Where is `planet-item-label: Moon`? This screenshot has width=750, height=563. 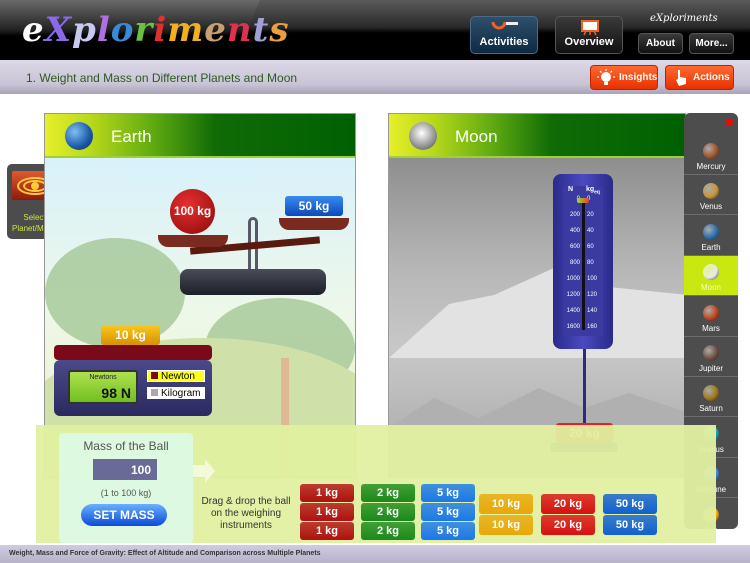 planet-item-label: Moon is located at coordinates (710, 288).